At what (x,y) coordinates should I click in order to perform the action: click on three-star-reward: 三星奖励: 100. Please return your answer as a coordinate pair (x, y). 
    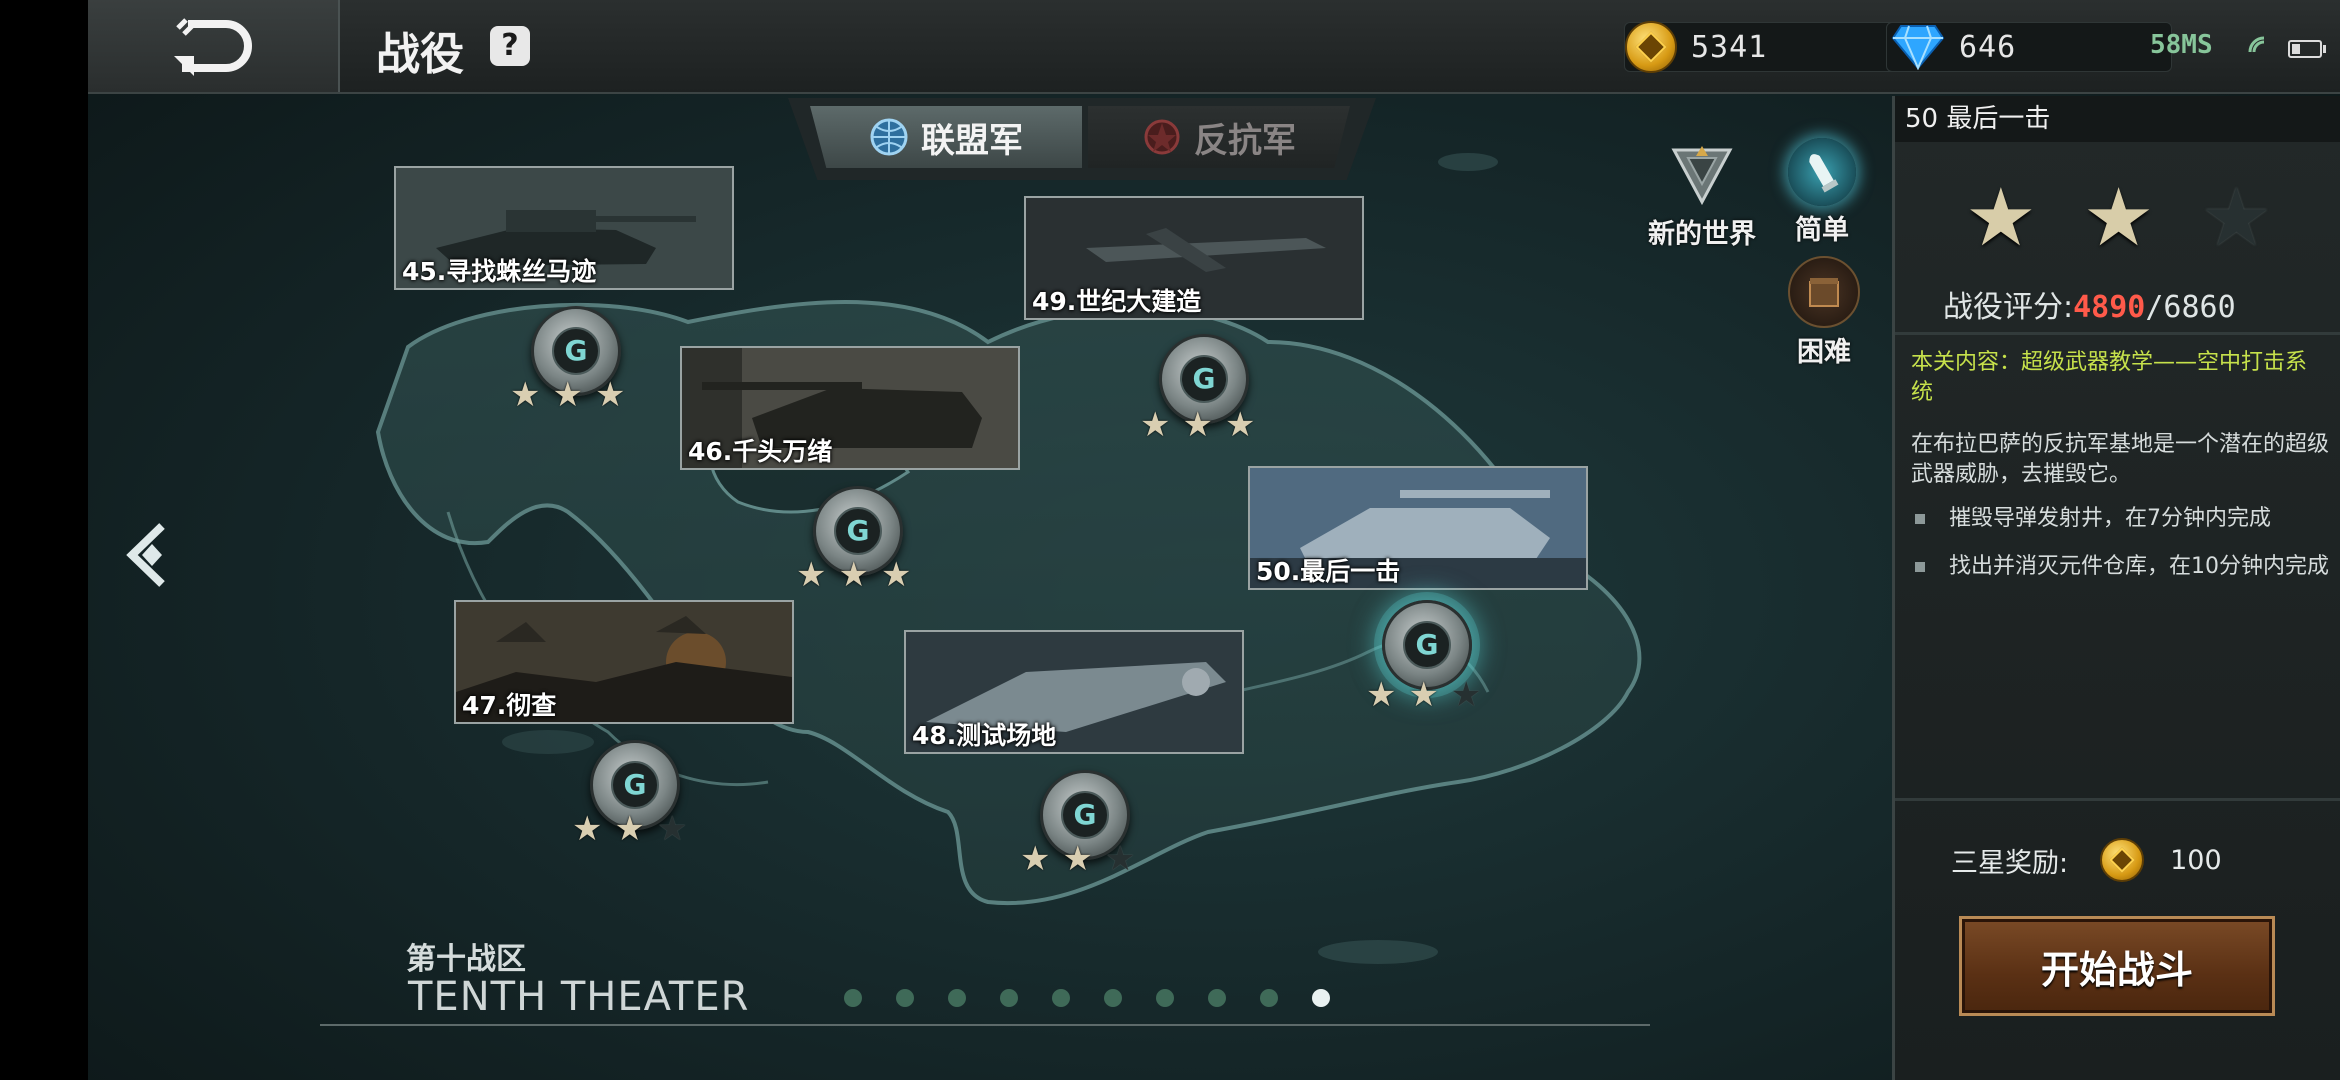
    Looking at the image, I should click on (2086, 860).